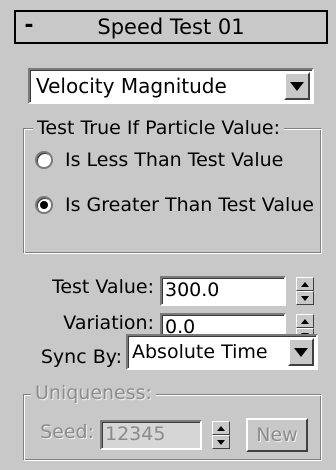 This screenshot has height=470, width=336. What do you see at coordinates (189, 205) in the screenshot?
I see `radio-greater-than-label: Is Greater Than Test Value` at bounding box center [189, 205].